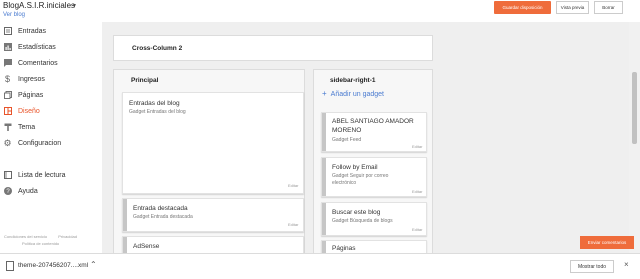  I want to click on gadget-title: Buscar este blog, so click(356, 212).